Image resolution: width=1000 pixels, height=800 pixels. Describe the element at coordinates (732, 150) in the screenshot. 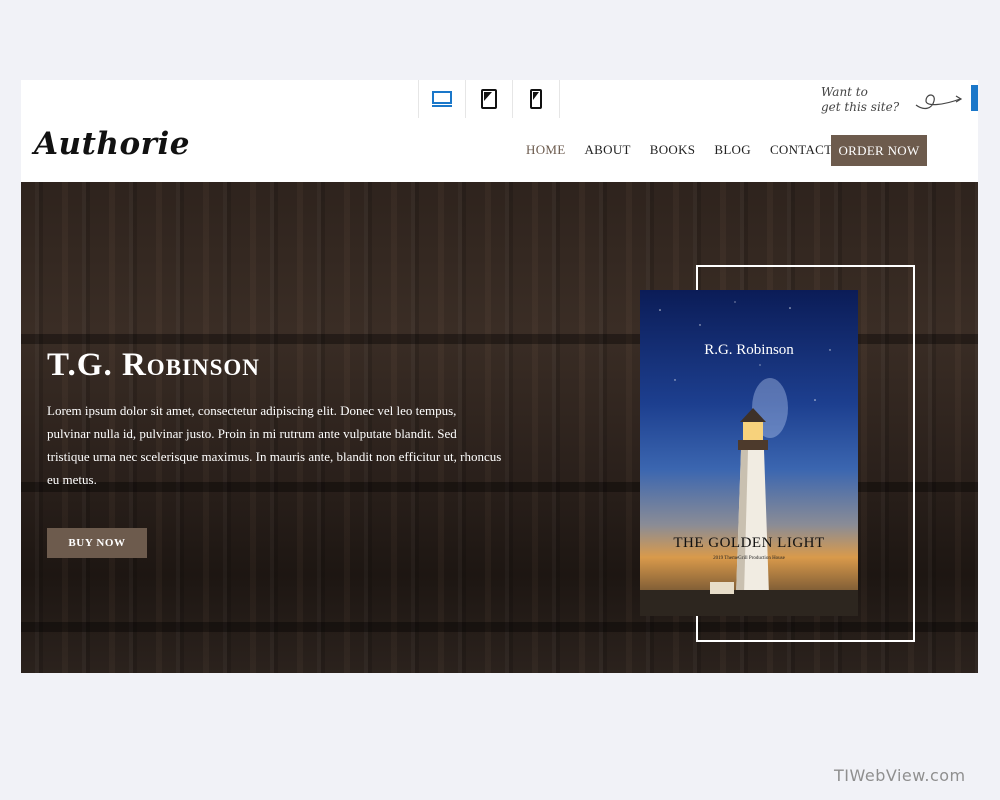

I see `nav-blog: BLOG` at that location.